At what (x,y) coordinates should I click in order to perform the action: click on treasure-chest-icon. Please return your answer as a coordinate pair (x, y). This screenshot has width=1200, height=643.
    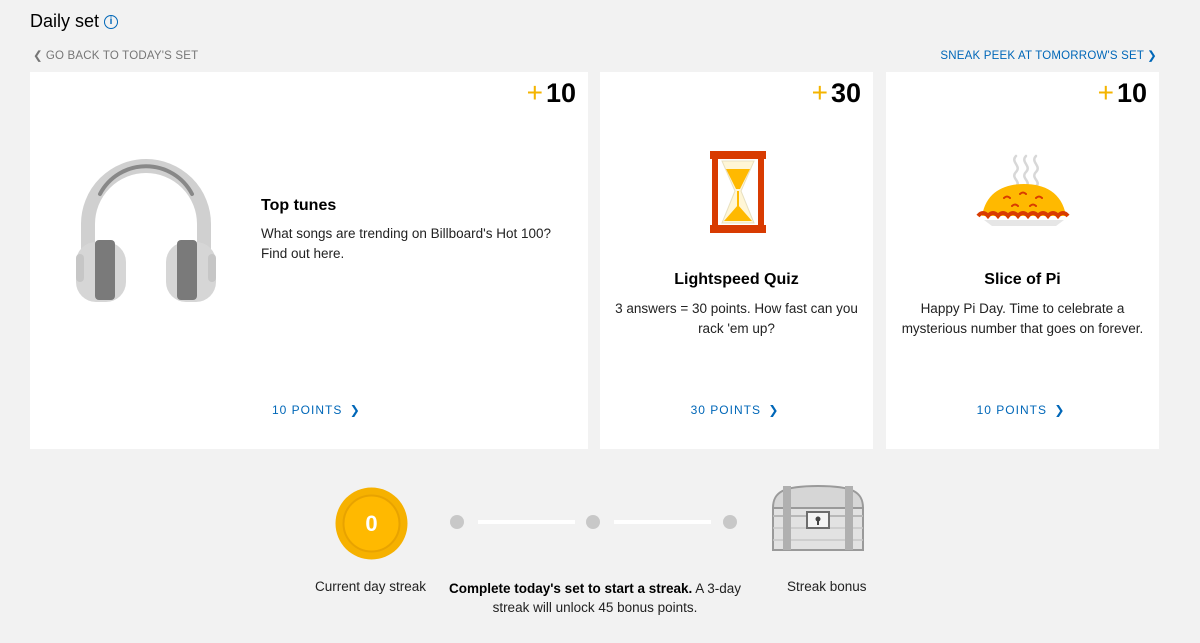
    Looking at the image, I should click on (818, 520).